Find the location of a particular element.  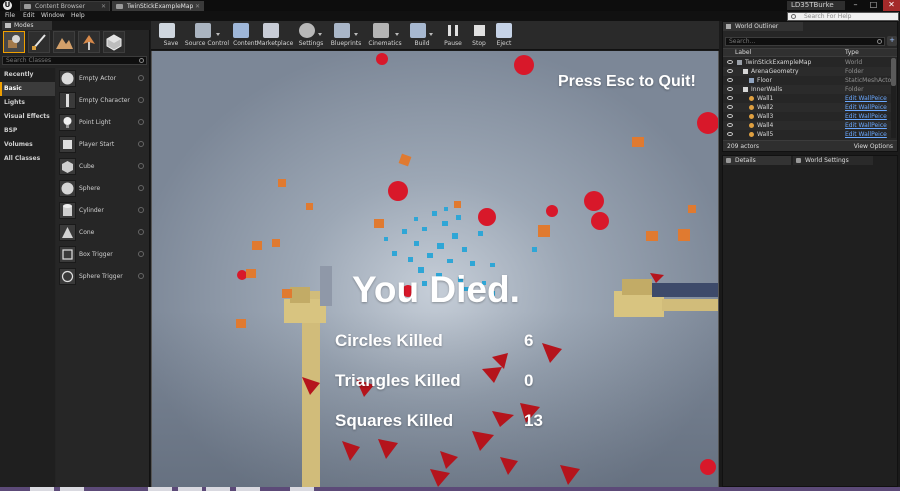

place-cone: Cone is located at coordinates (102, 232).